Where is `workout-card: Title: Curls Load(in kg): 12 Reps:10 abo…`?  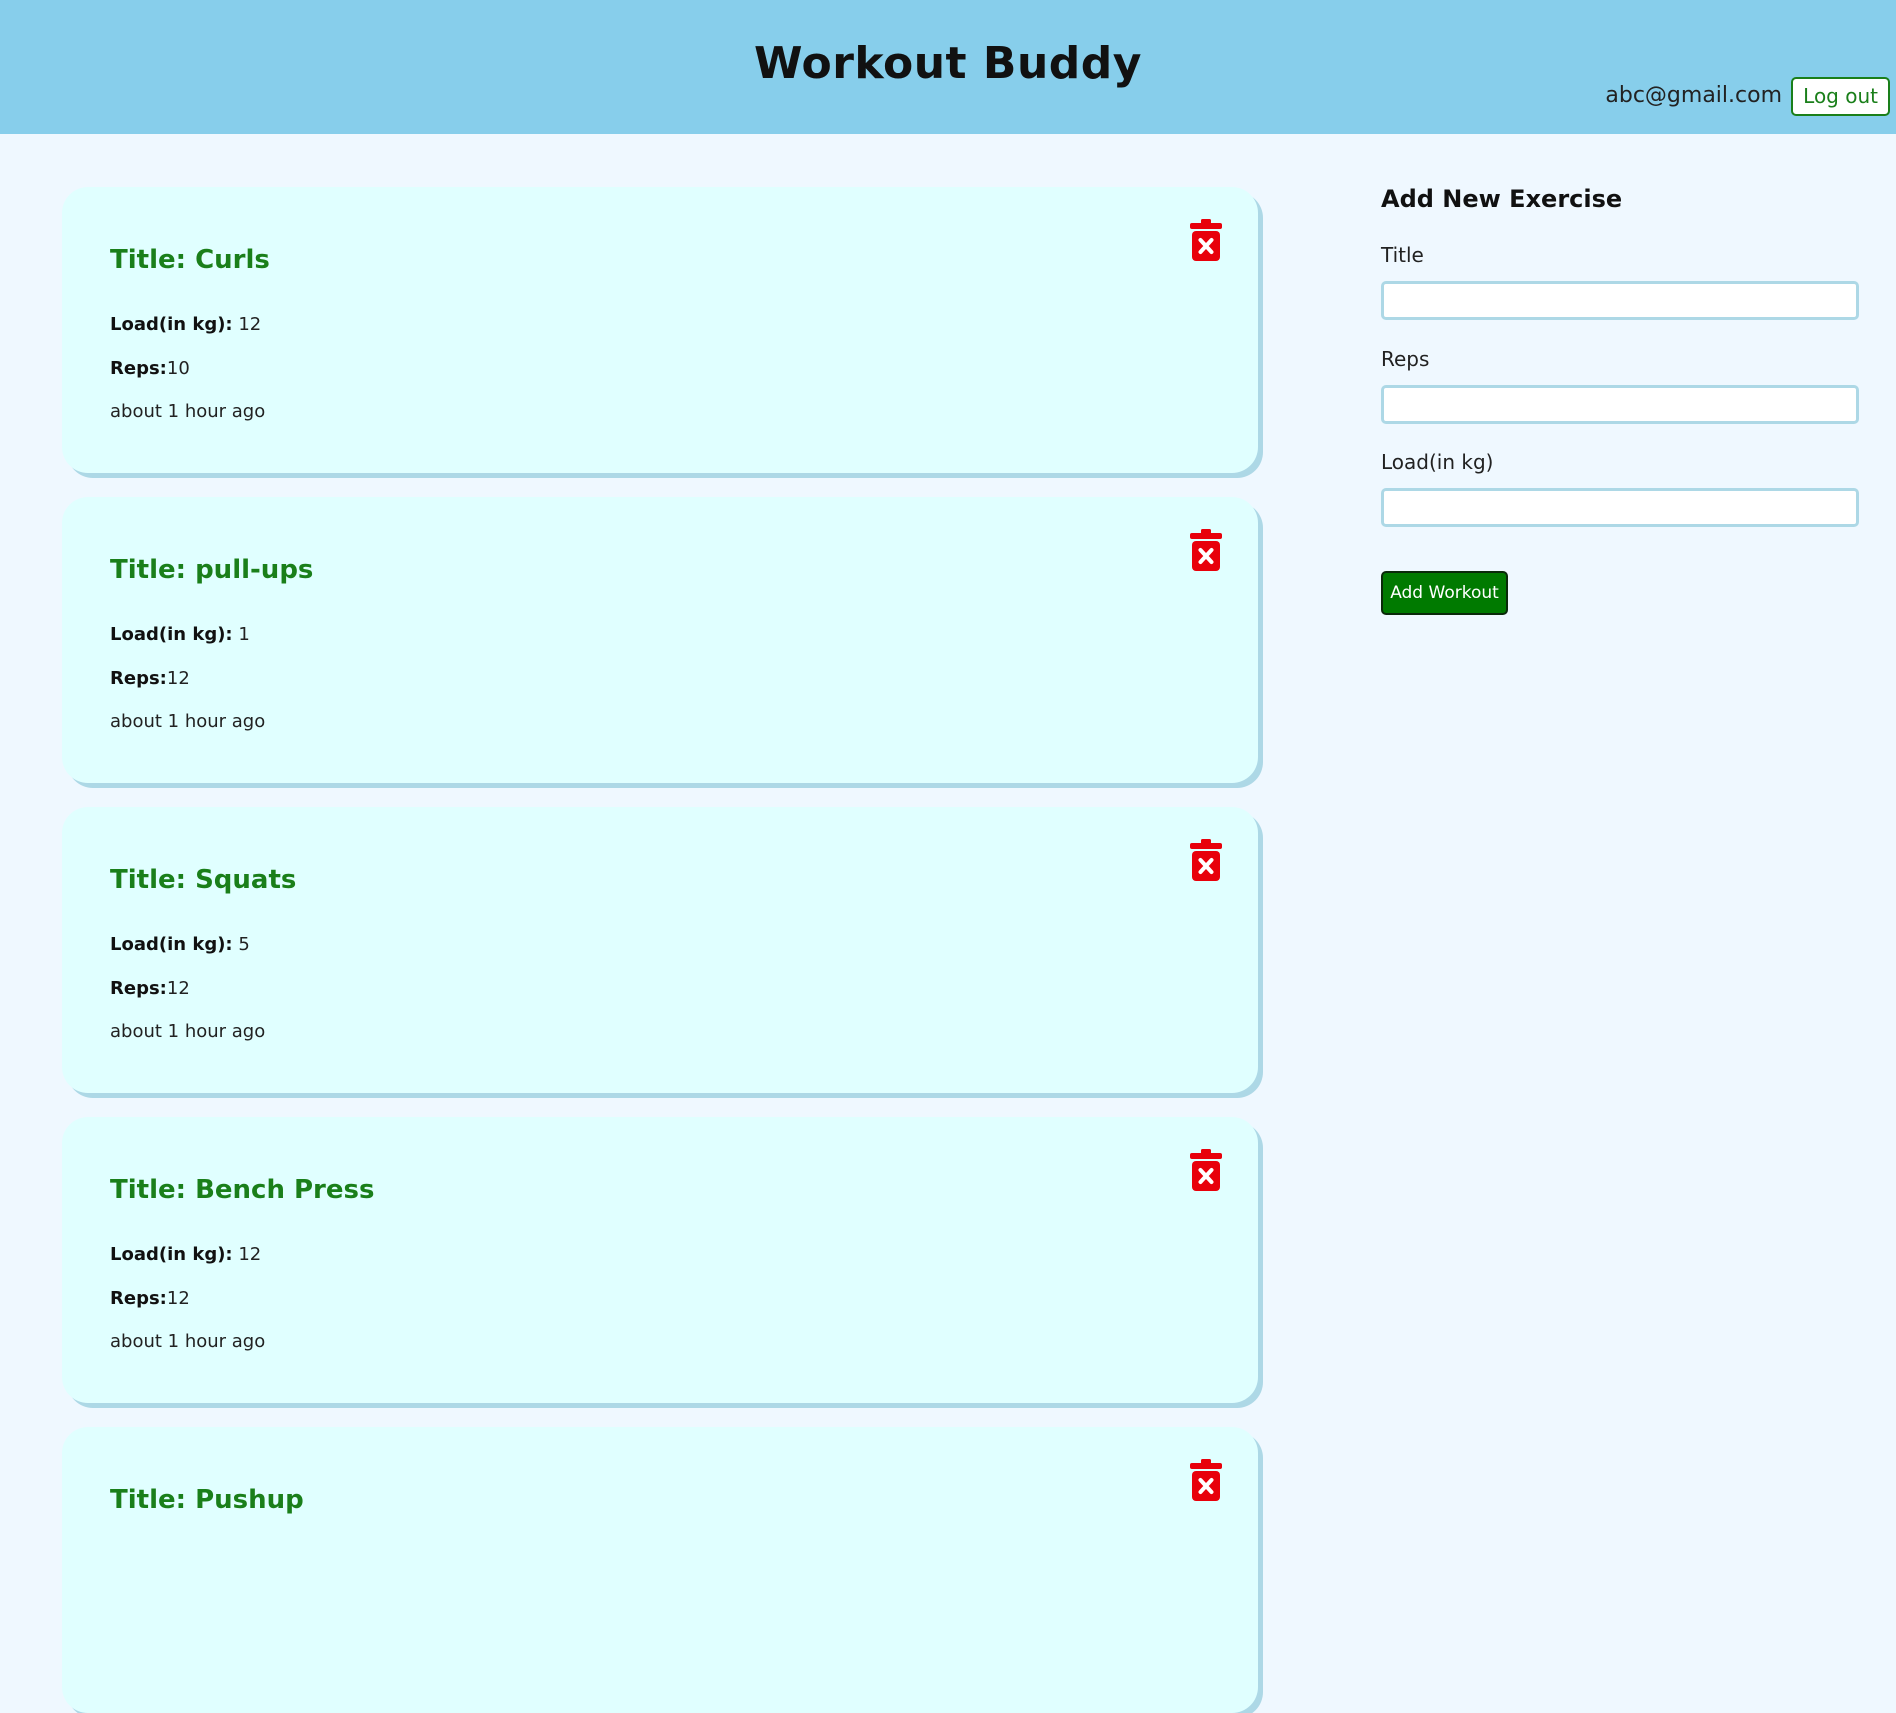 workout-card: Title: Curls Load(in kg): 12 Reps:10 abo… is located at coordinates (660, 330).